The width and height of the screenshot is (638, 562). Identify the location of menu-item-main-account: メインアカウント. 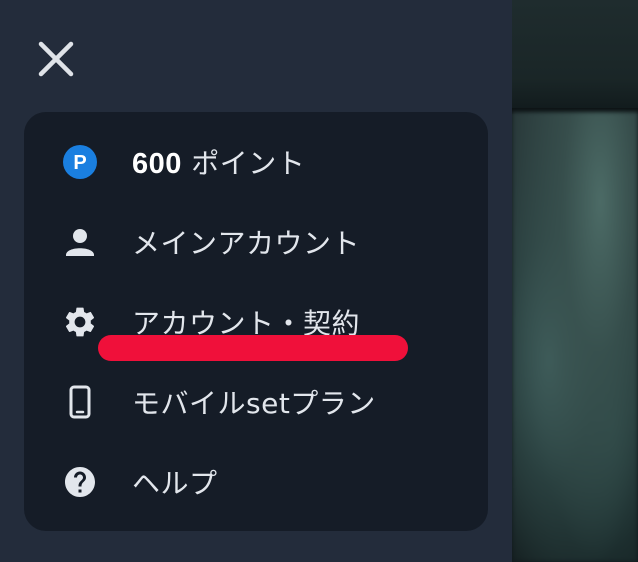
(256, 242).